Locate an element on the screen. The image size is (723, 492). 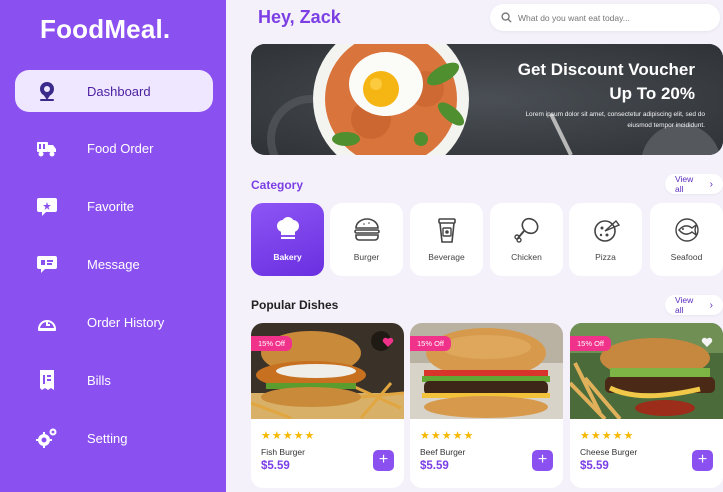
sidebar-item-label: Message is located at coordinates (113, 264).